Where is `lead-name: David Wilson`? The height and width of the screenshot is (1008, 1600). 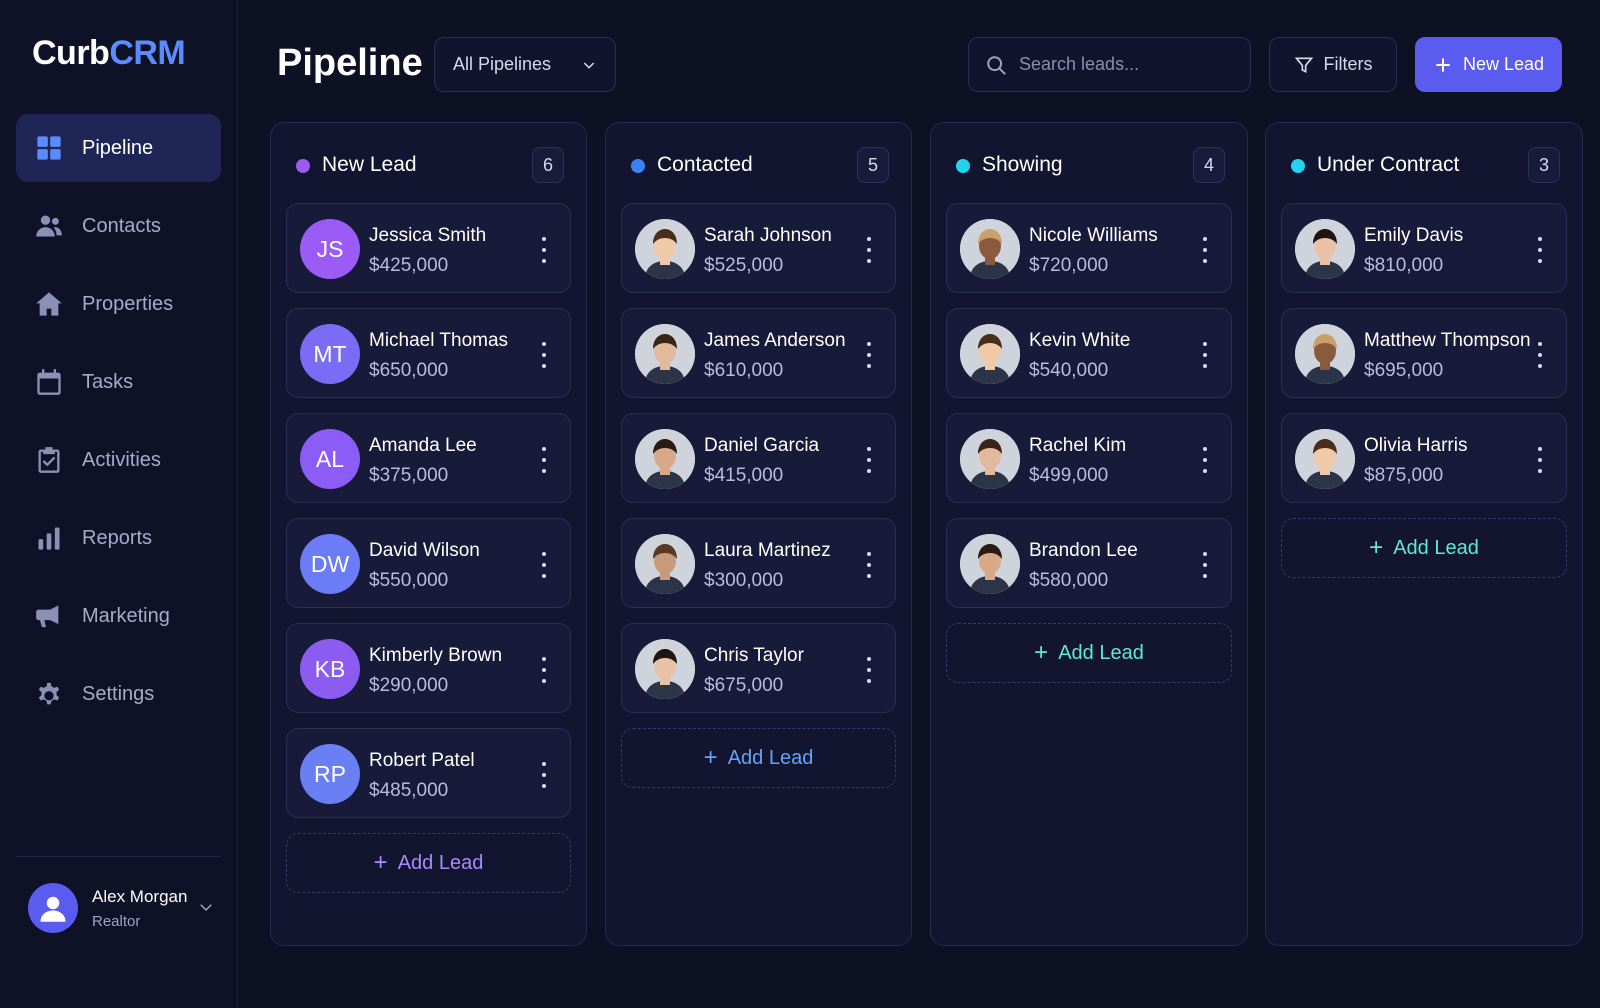 lead-name: David Wilson is located at coordinates (424, 550).